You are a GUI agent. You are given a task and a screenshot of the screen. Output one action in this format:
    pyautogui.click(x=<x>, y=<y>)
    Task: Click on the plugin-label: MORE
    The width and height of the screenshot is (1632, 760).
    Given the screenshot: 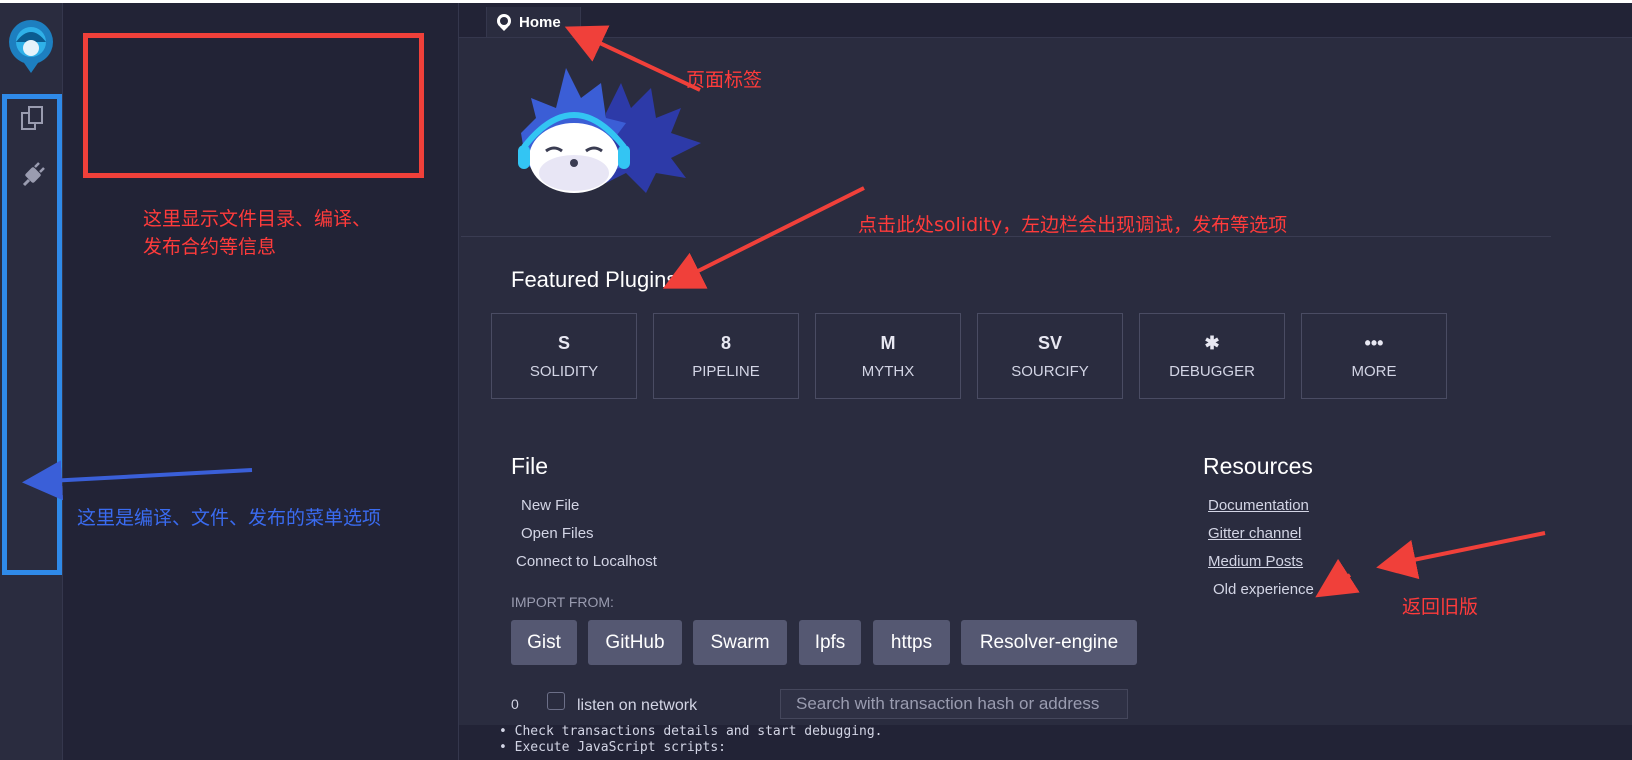 What is the action you would take?
    pyautogui.click(x=1374, y=371)
    